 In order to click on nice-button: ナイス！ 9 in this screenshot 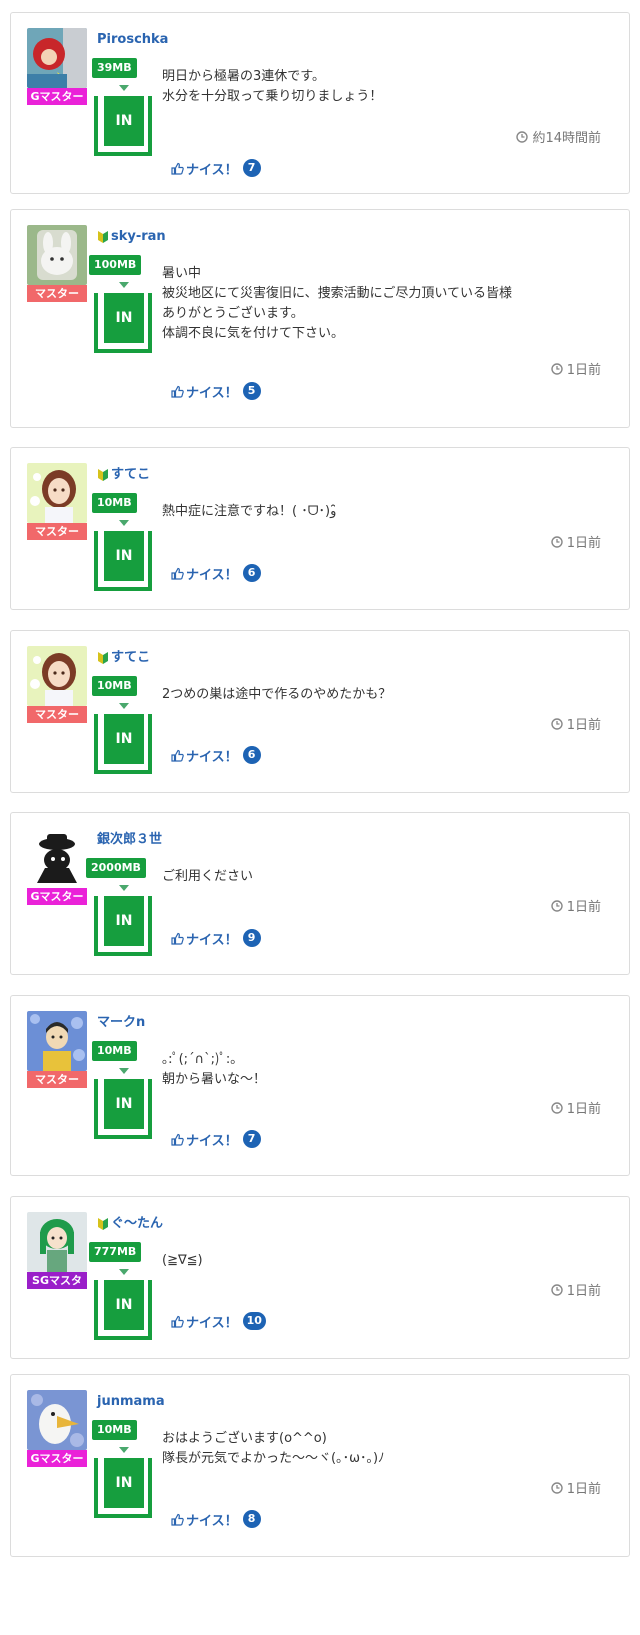, I will do `click(216, 938)`.